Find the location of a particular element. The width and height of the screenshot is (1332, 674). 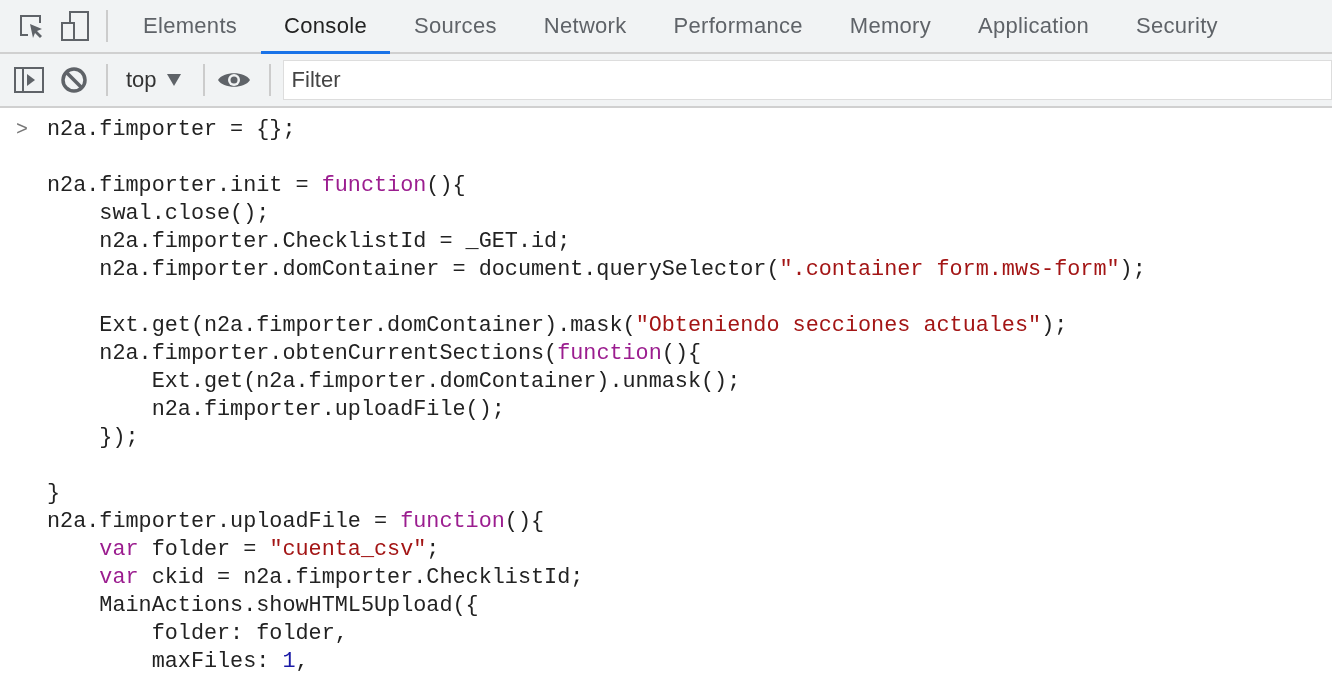

code-line: } is located at coordinates (54, 494).